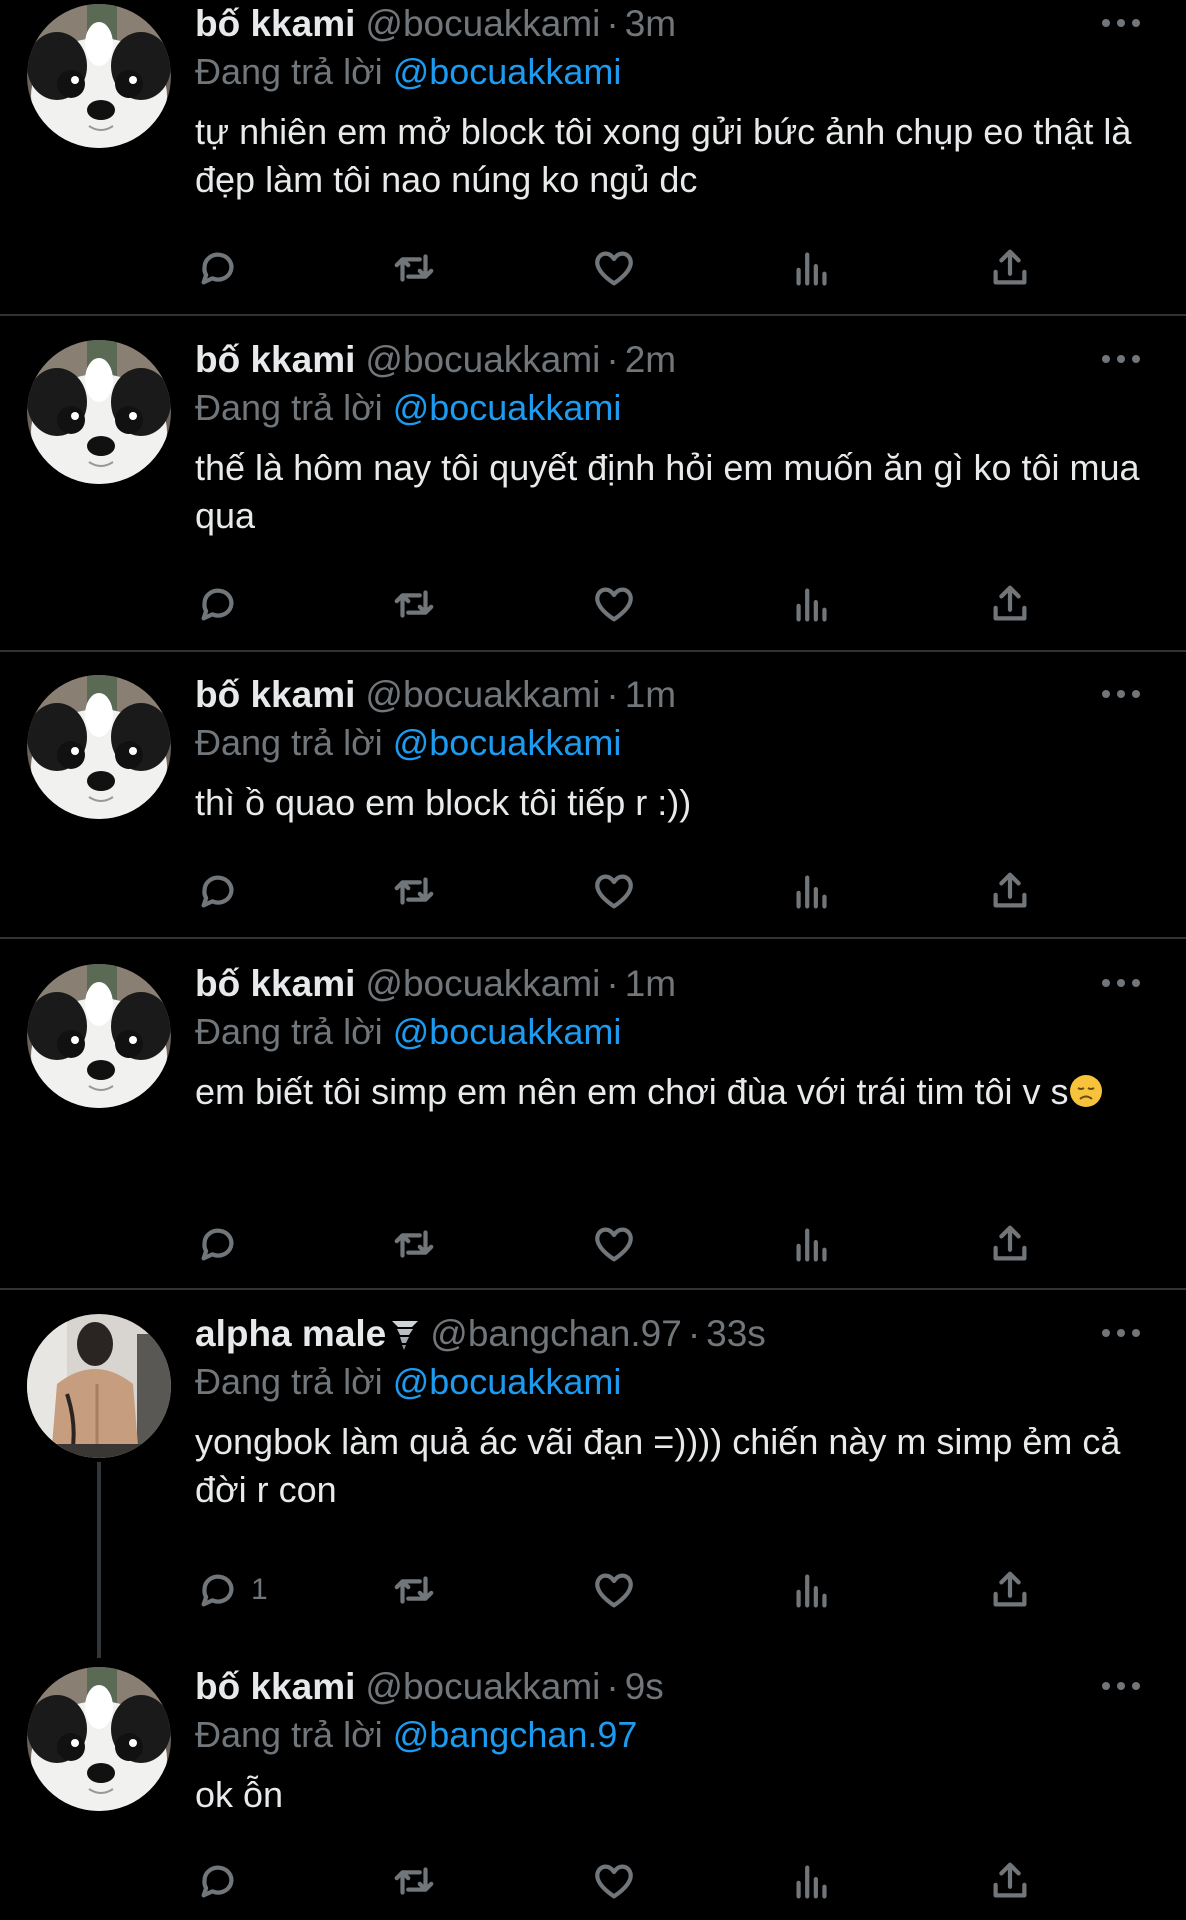 This screenshot has width=1186, height=1920. I want to click on reply-button: 1, so click(231, 1590).